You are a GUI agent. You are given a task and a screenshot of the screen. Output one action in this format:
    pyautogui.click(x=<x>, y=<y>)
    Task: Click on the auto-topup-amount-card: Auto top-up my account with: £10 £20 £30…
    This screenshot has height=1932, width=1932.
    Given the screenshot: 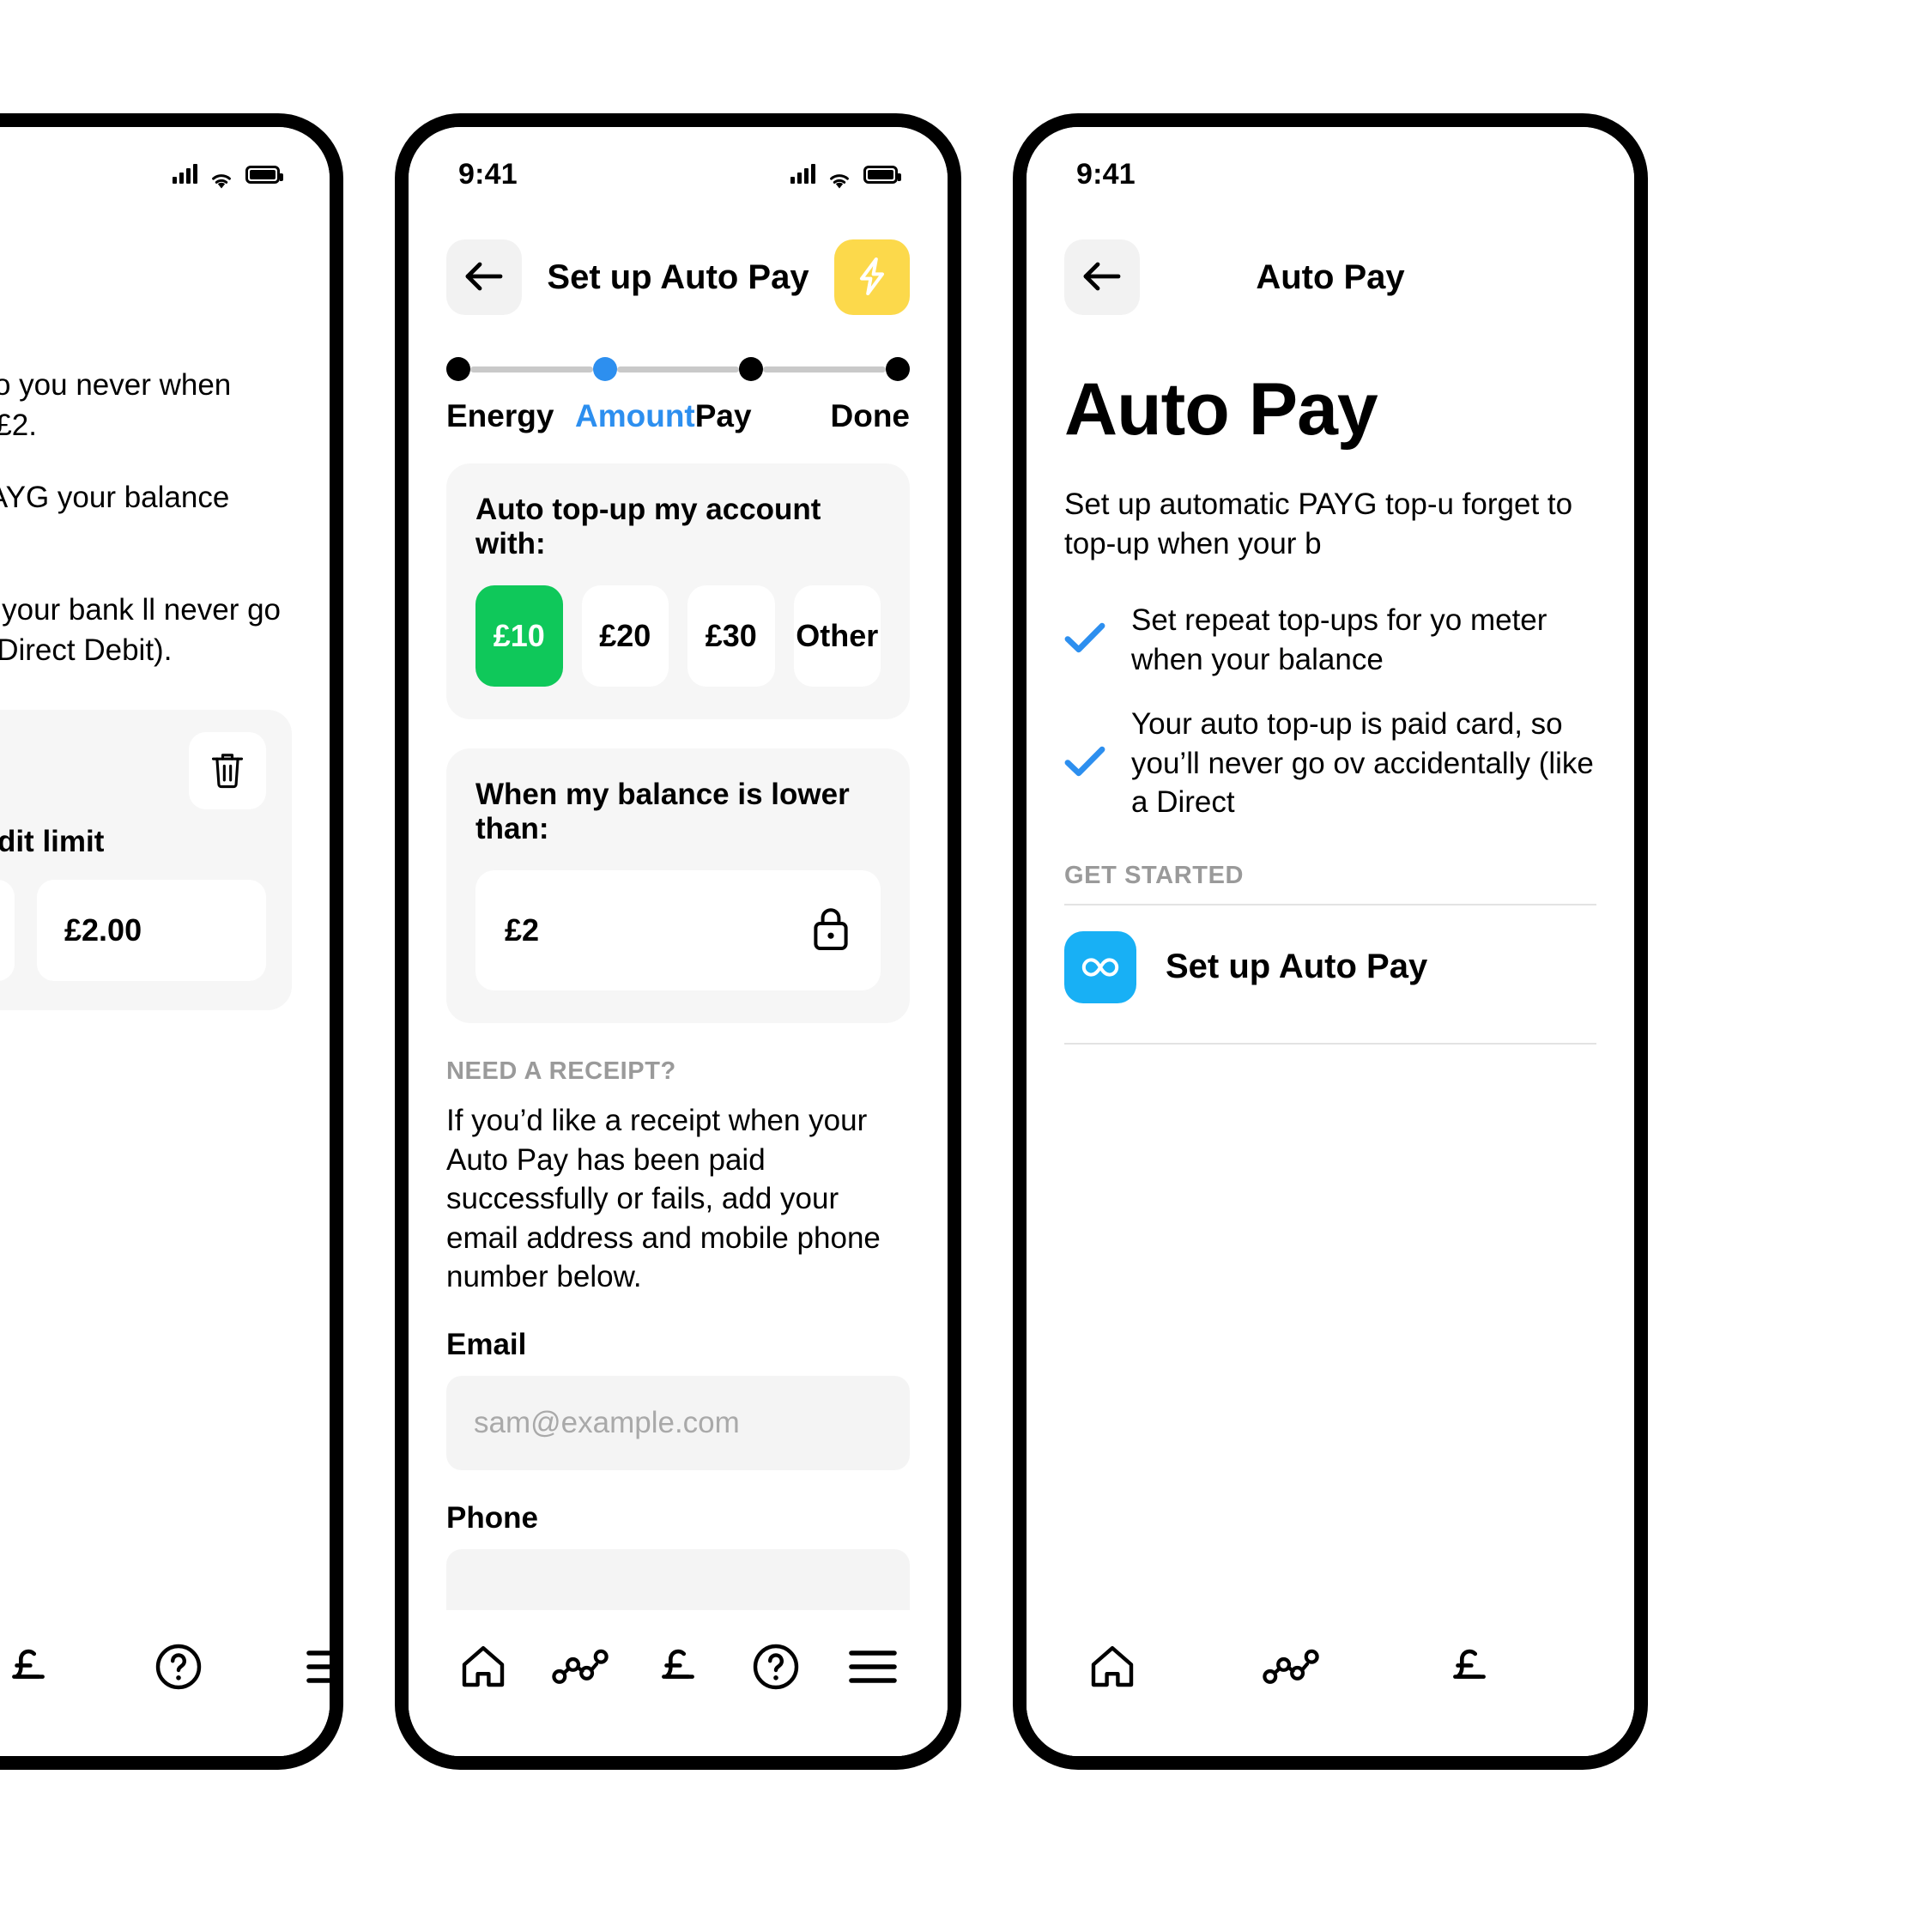 What is the action you would take?
    pyautogui.click(x=678, y=591)
    